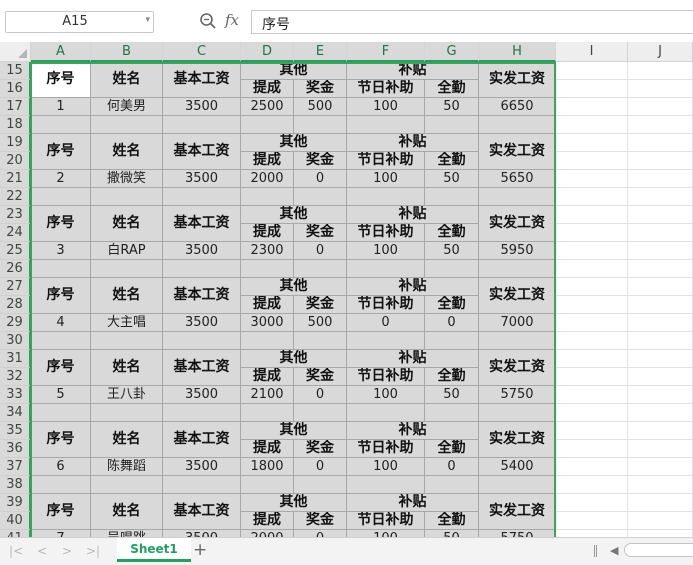 The height and width of the screenshot is (565, 693). I want to click on column-header-h: H, so click(517, 52).